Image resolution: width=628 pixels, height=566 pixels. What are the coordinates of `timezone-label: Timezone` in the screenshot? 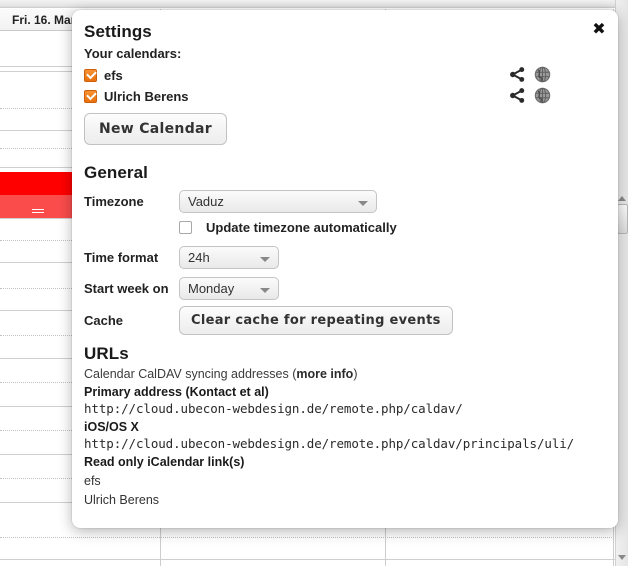 It's located at (114, 201).